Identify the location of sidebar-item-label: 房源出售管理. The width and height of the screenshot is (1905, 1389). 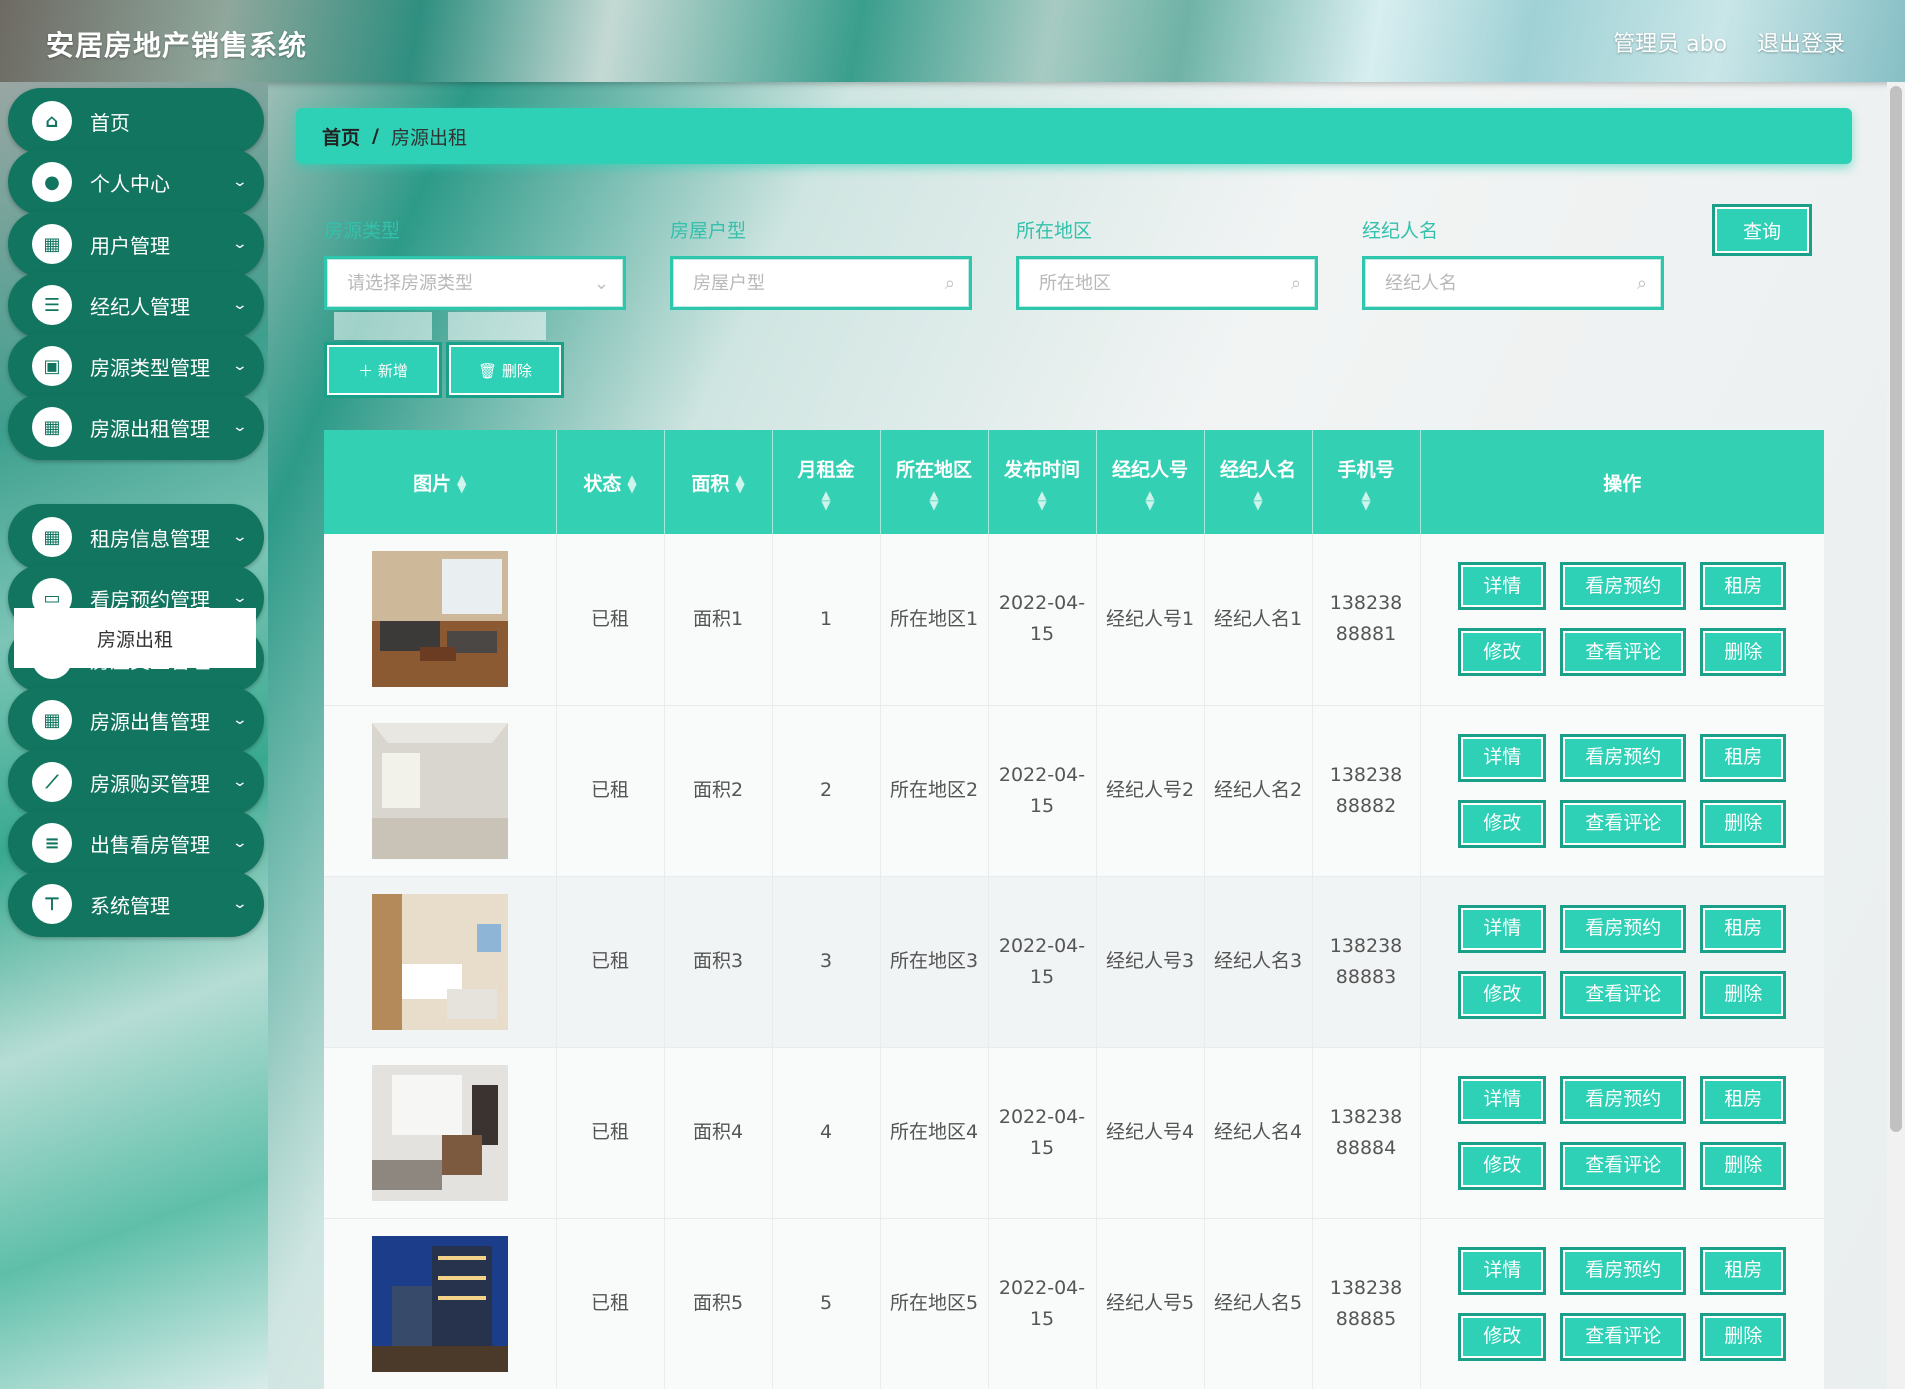
(150, 721).